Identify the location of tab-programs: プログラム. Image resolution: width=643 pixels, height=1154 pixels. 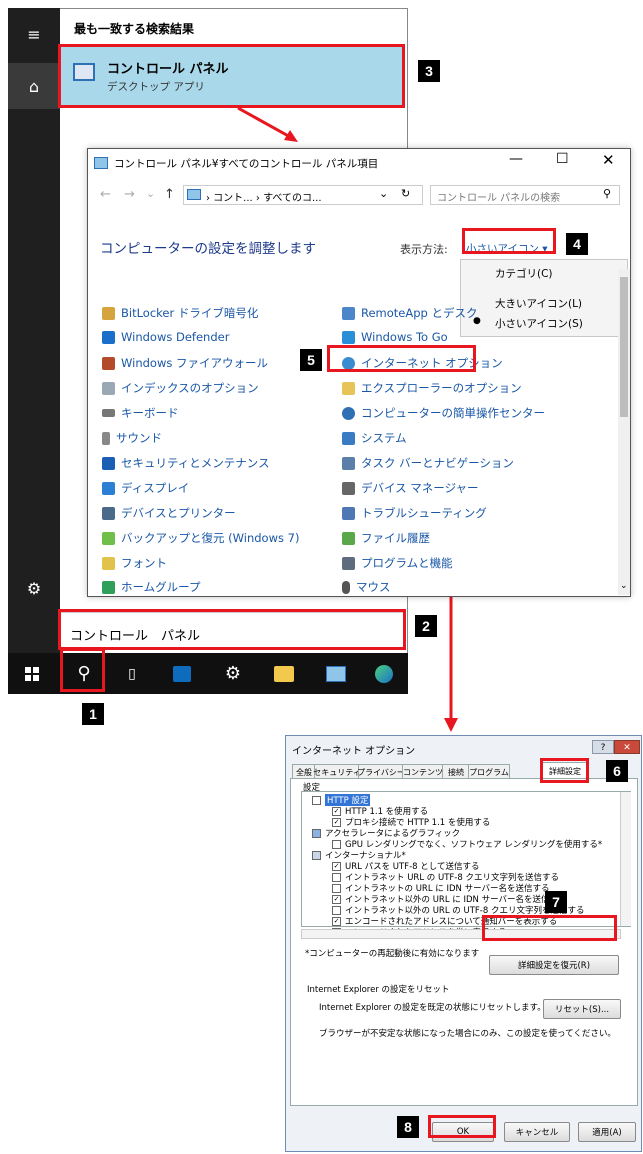
(489, 771).